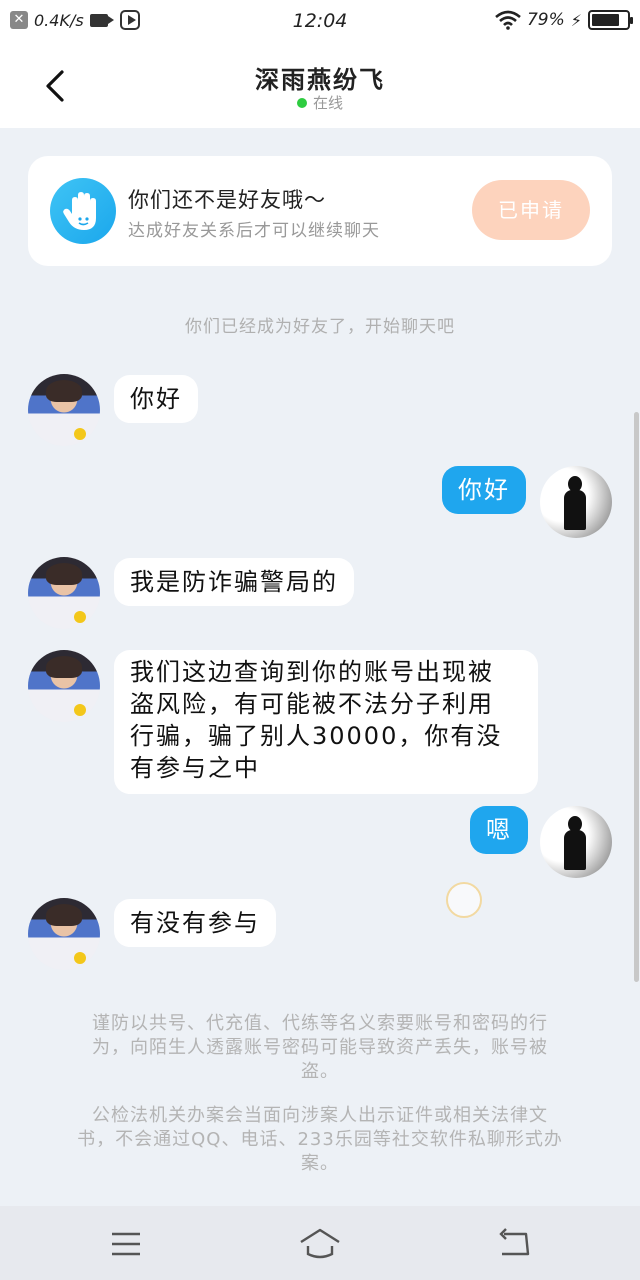 Image resolution: width=640 pixels, height=1280 pixels. What do you see at coordinates (545, 20) in the screenshot?
I see `battery-percent: 79%` at bounding box center [545, 20].